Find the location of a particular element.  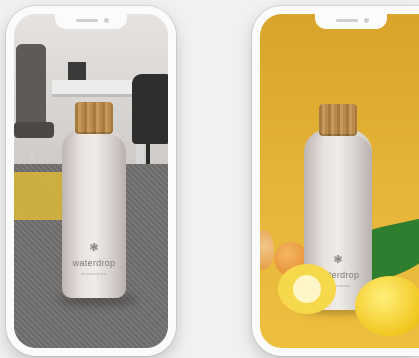

office-chair-left is located at coordinates (31, 89).